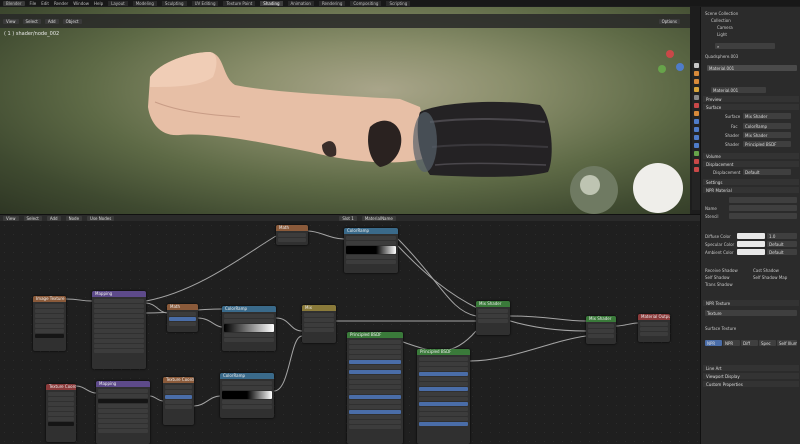  What do you see at coordinates (174, 3) in the screenshot?
I see `tab-sculpting: Sculpting` at bounding box center [174, 3].